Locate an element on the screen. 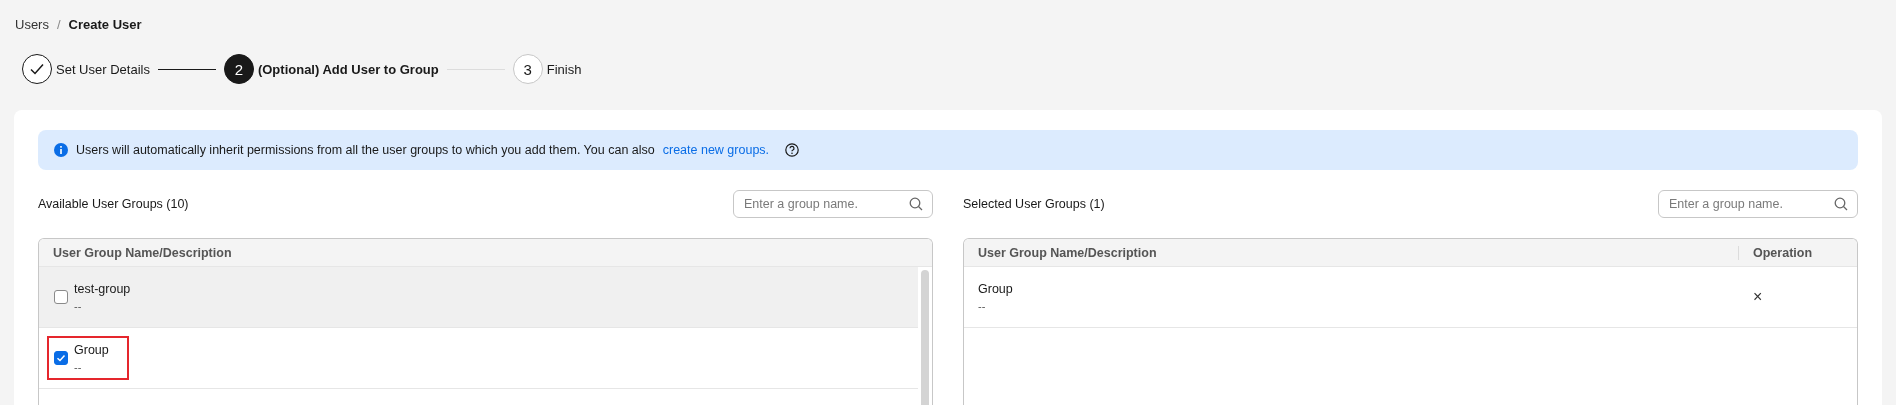 Image resolution: width=1896 pixels, height=405 pixels. info-text: Users will automatically inherit permissions from all the user groups to which you add them. You can also is located at coordinates (365, 150).